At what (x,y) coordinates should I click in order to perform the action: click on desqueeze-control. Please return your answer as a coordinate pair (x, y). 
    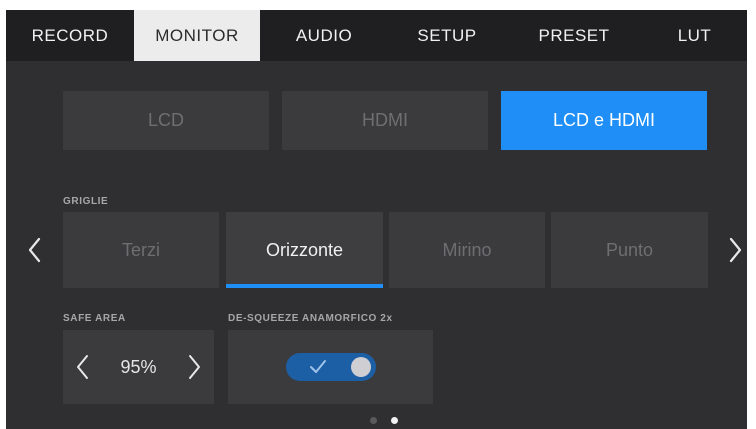
    Looking at the image, I should click on (330, 367).